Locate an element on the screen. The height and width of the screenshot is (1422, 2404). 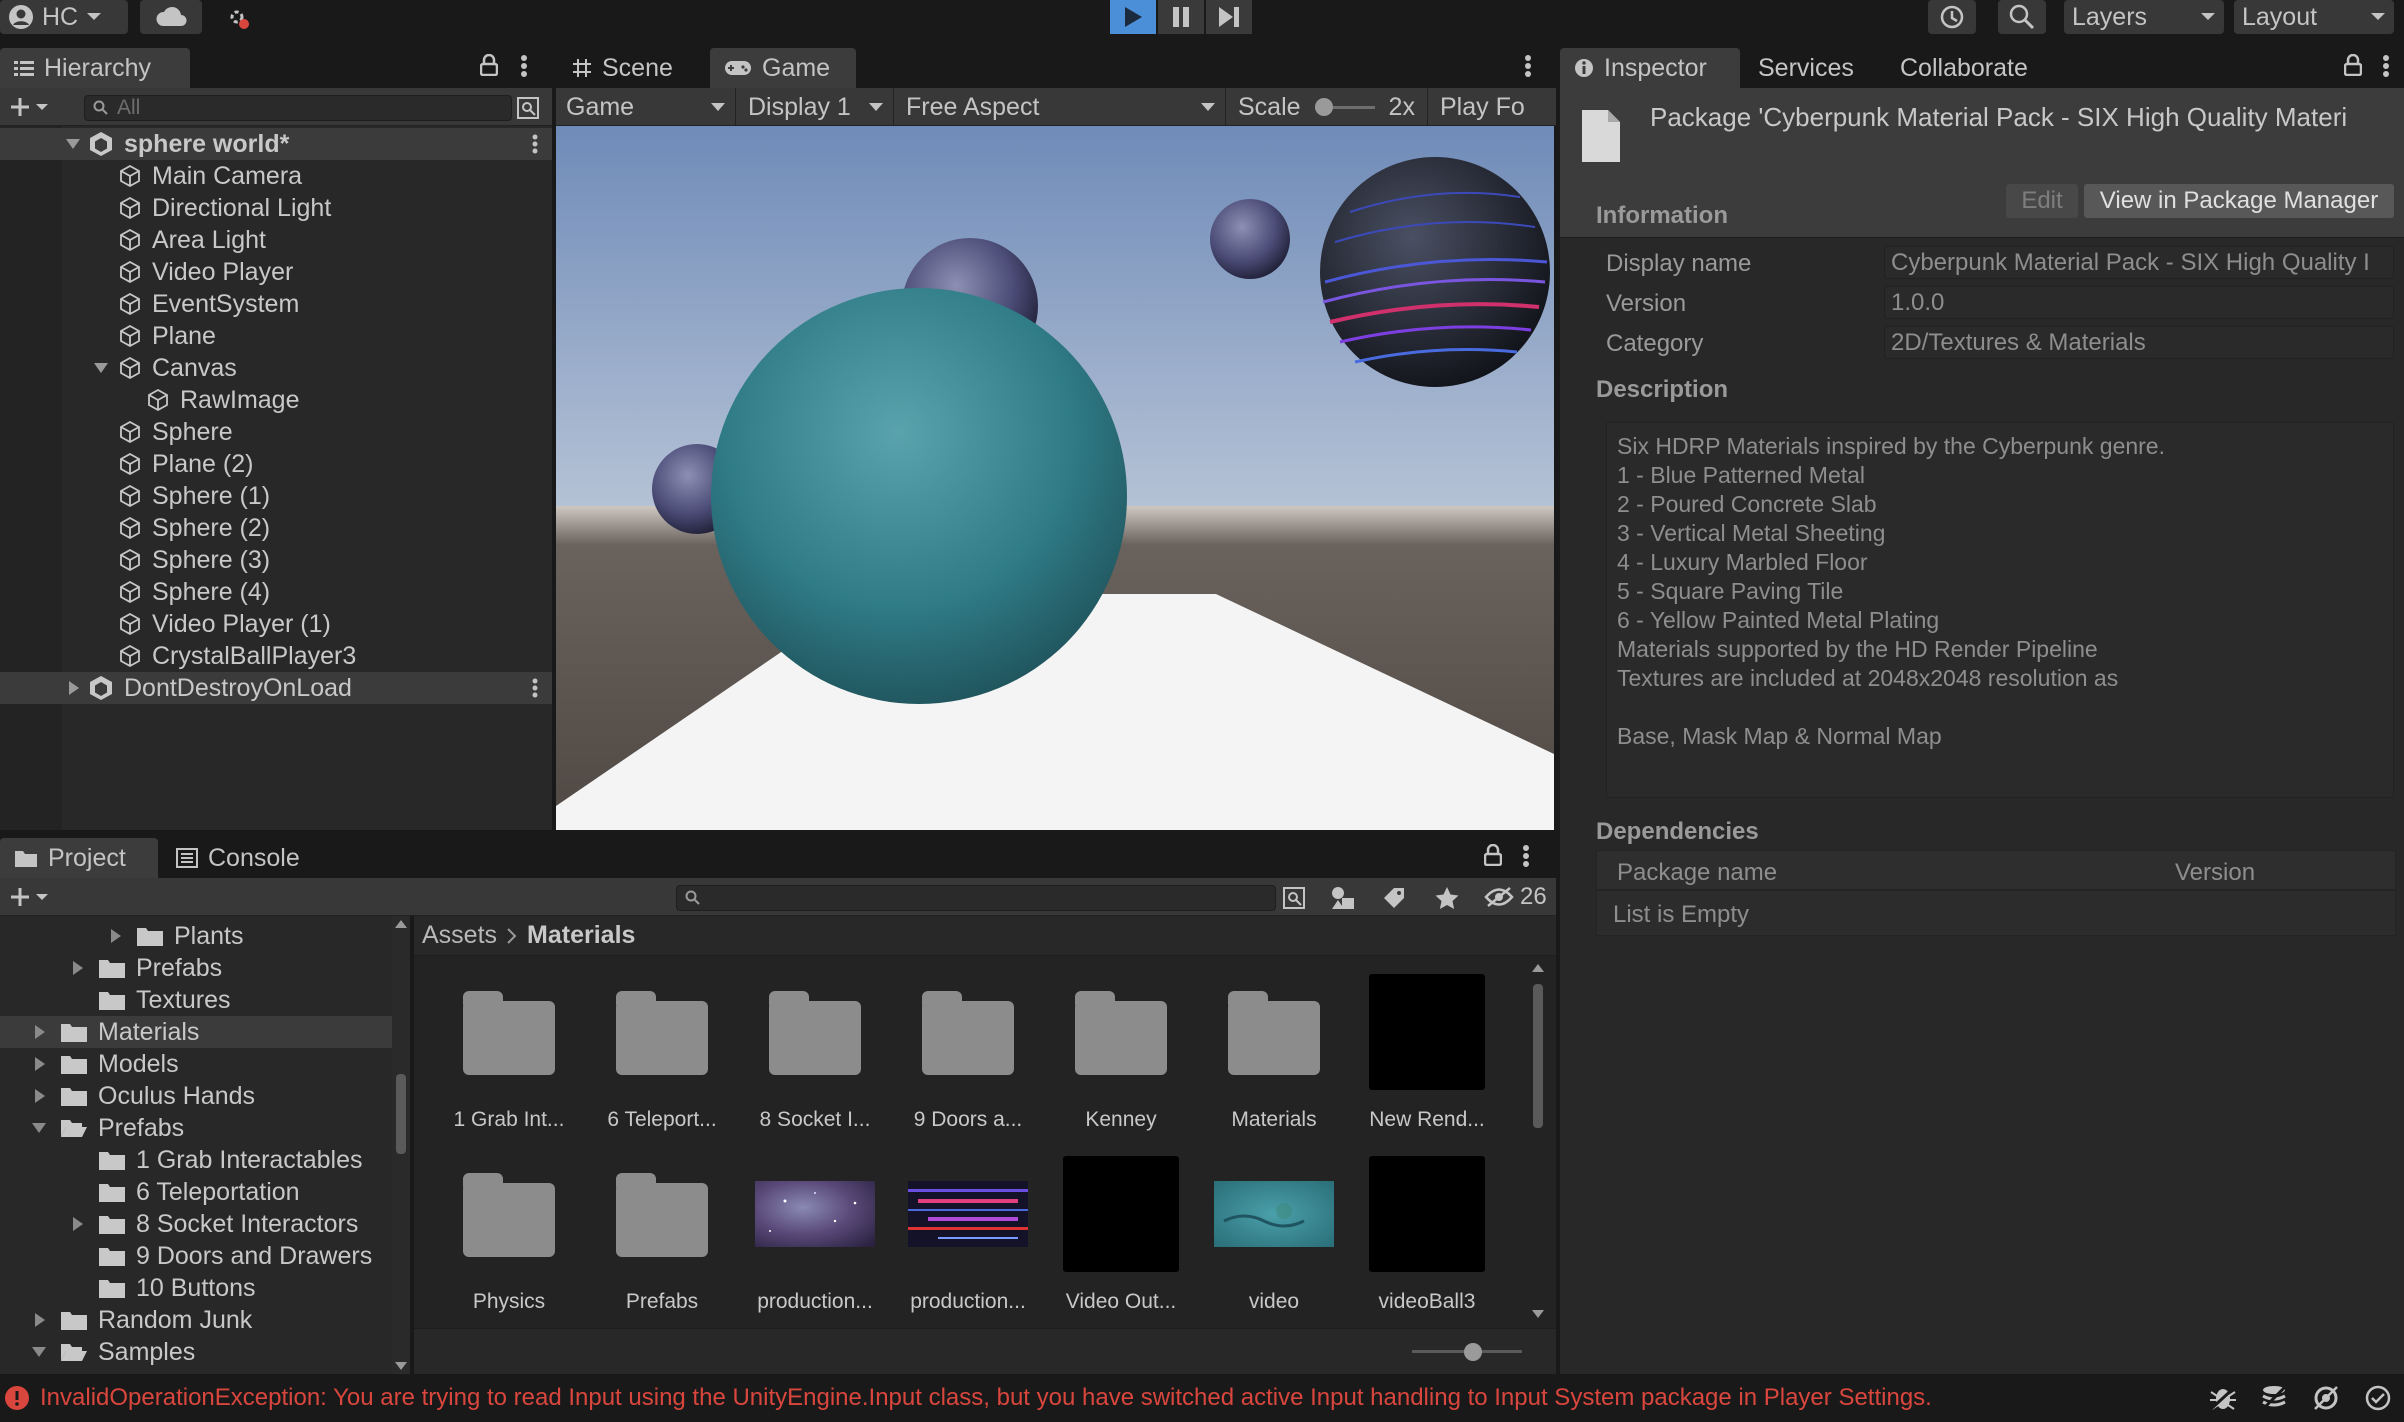
tree-item: Plants is located at coordinates (196, 936).